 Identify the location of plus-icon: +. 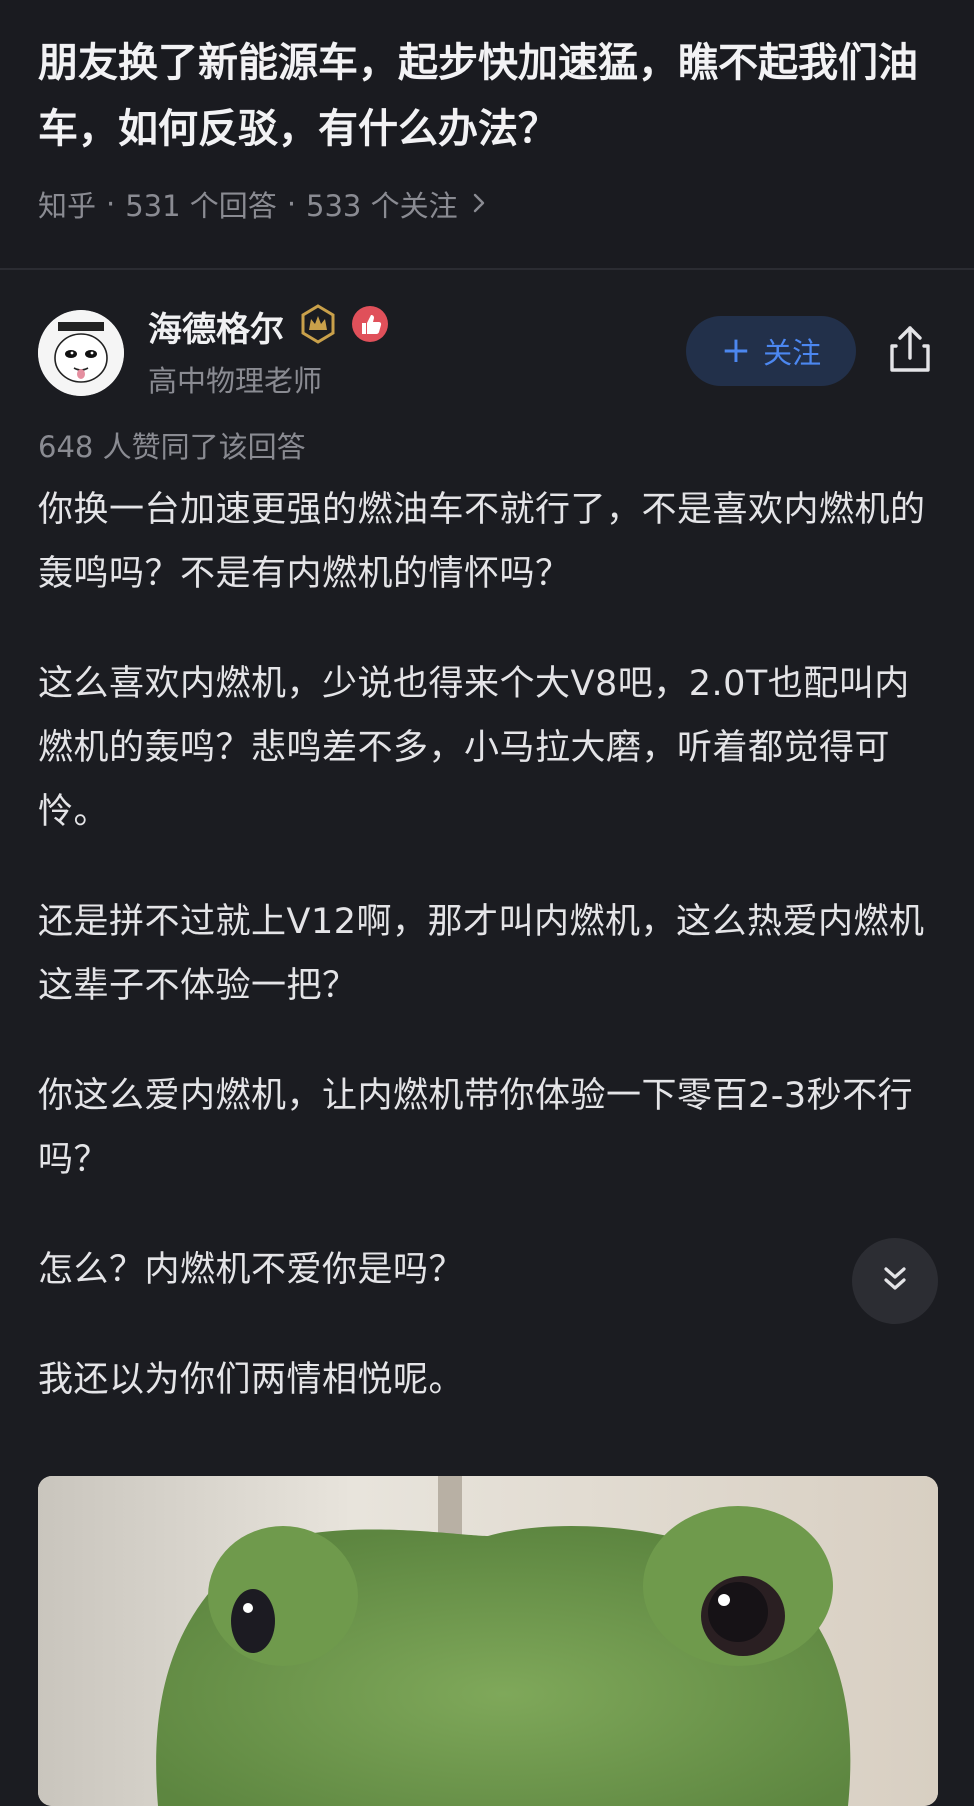
(736, 350).